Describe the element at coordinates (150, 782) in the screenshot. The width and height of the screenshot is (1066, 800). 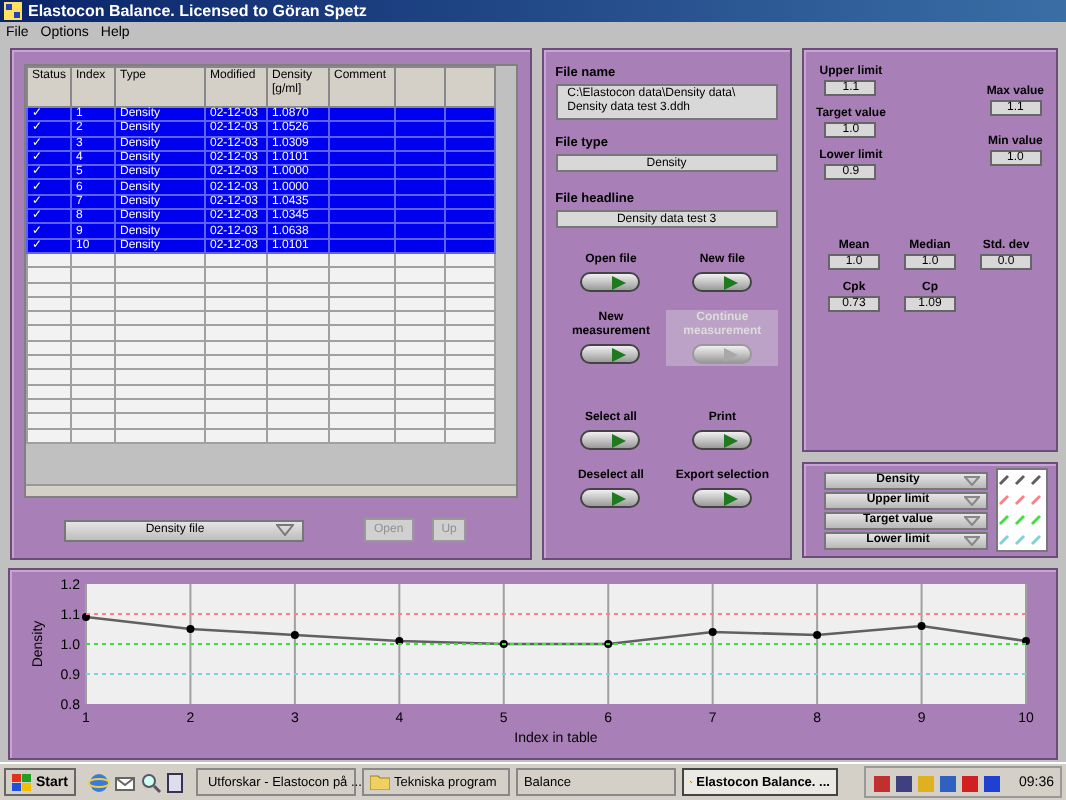
I see `magnifier-icon` at that location.